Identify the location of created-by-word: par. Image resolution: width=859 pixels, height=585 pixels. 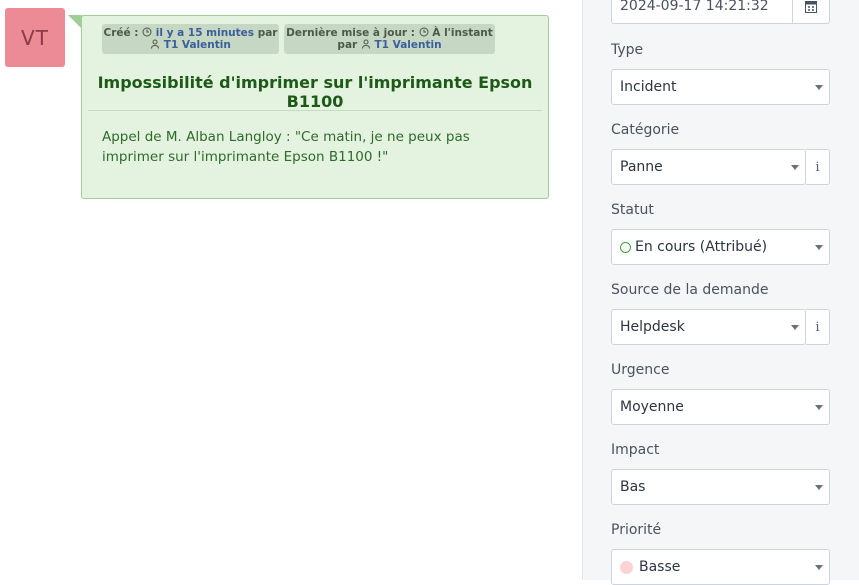
(267, 33).